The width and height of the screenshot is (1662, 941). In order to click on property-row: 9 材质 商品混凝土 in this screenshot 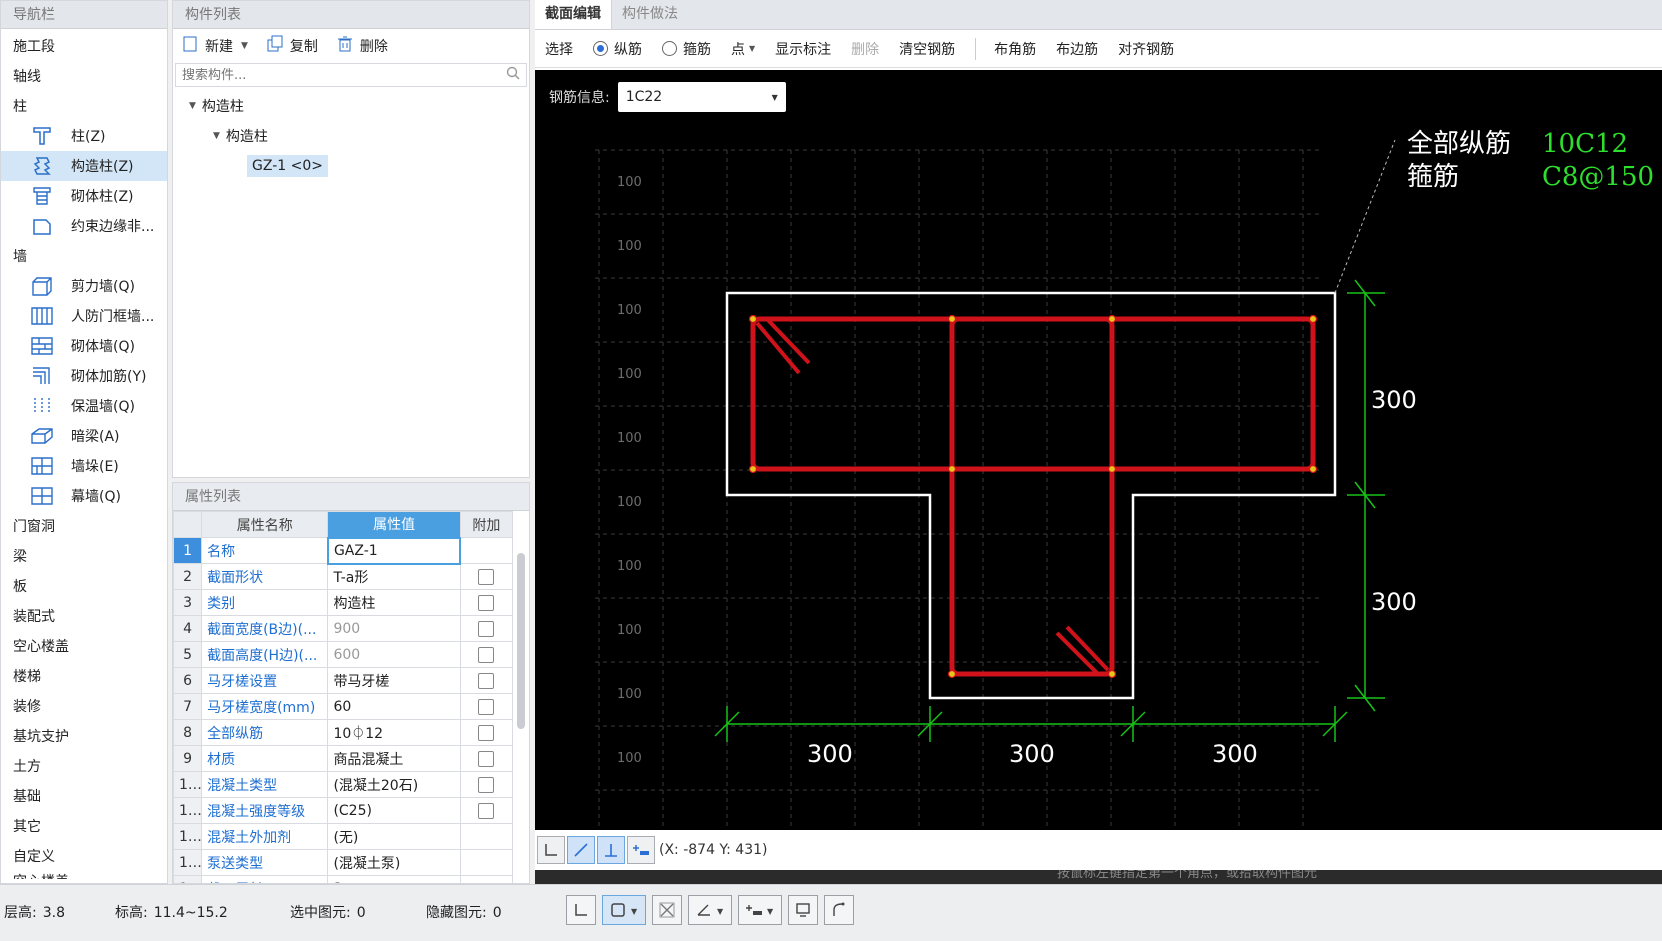, I will do `click(343, 758)`.